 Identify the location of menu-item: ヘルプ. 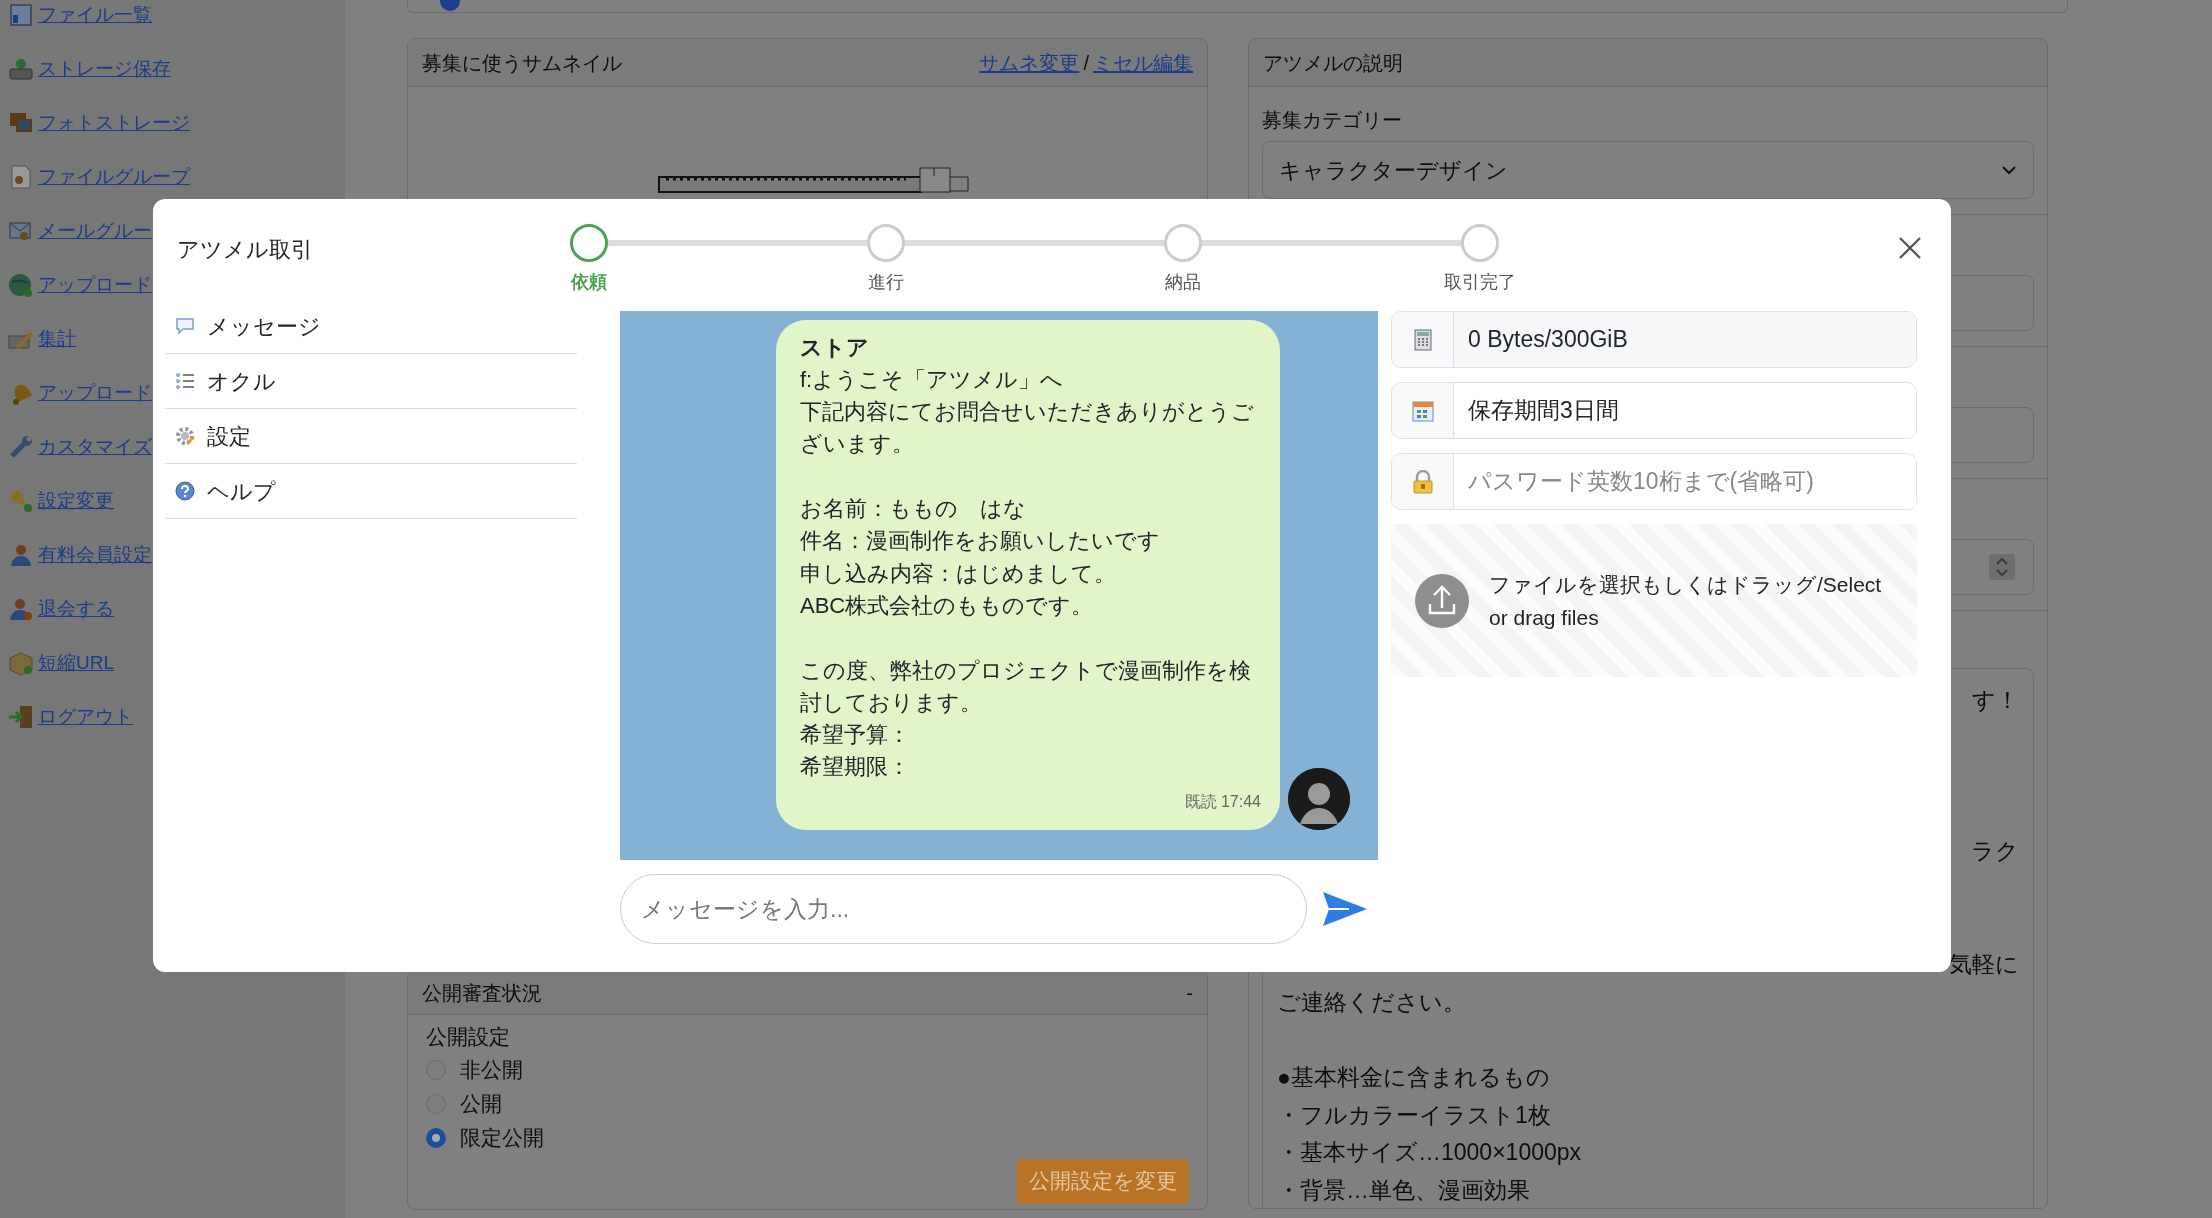
(371, 491).